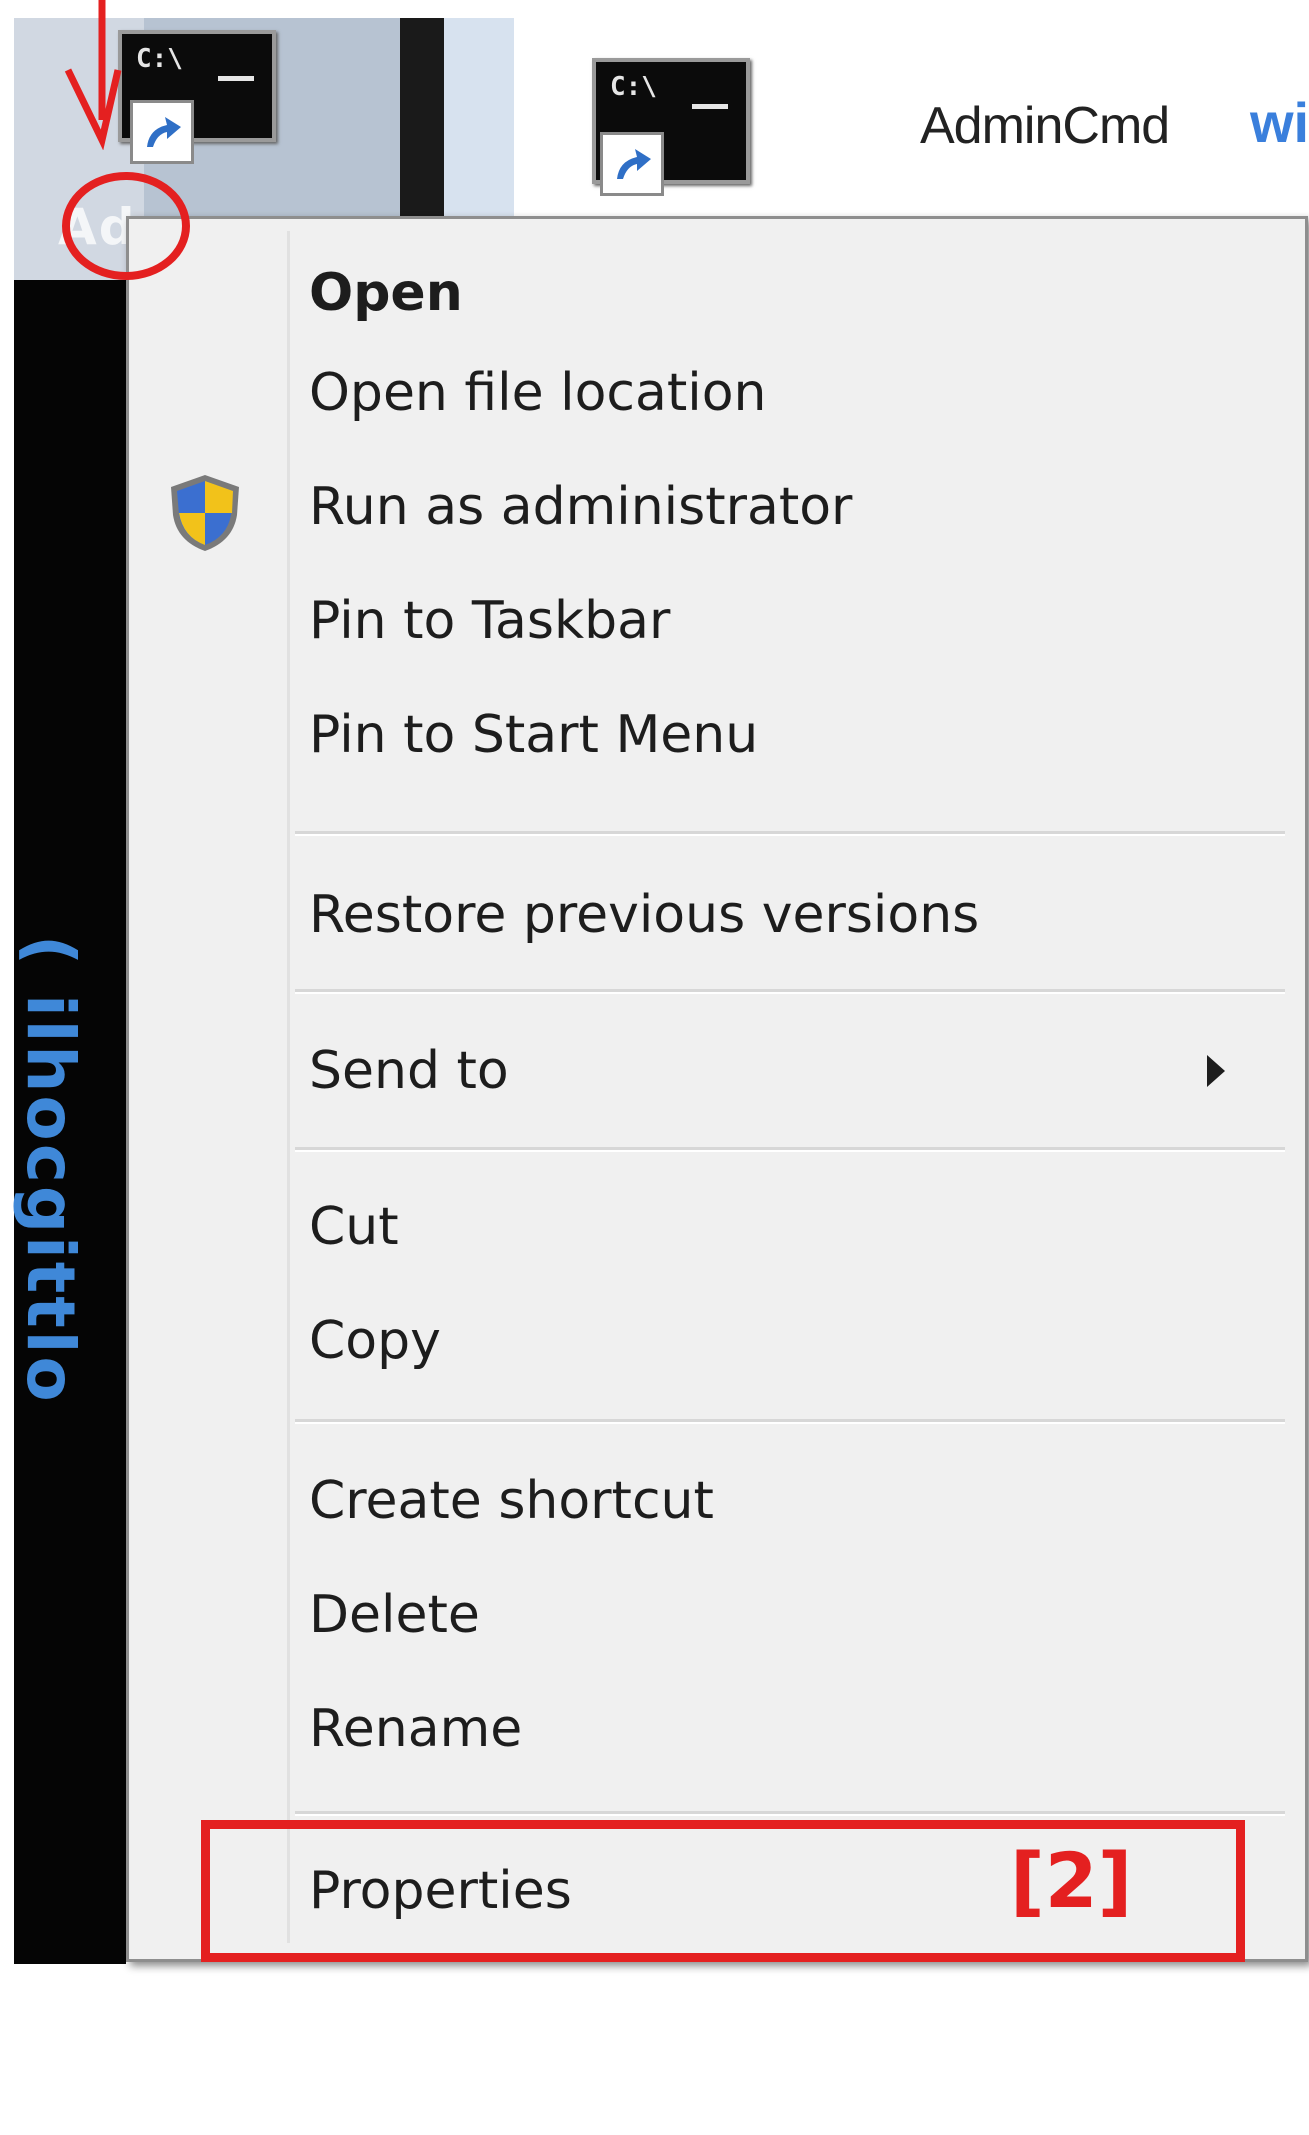 The width and height of the screenshot is (1309, 2135). Describe the element at coordinates (789, 393) in the screenshot. I see `menu-item-open-file-location: Open file location` at that location.